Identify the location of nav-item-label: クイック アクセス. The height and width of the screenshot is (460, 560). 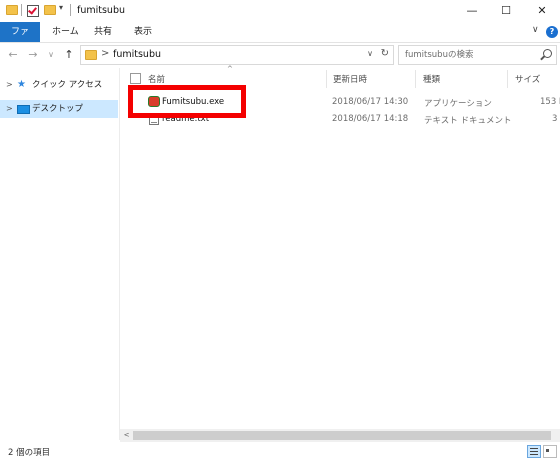
(67, 85).